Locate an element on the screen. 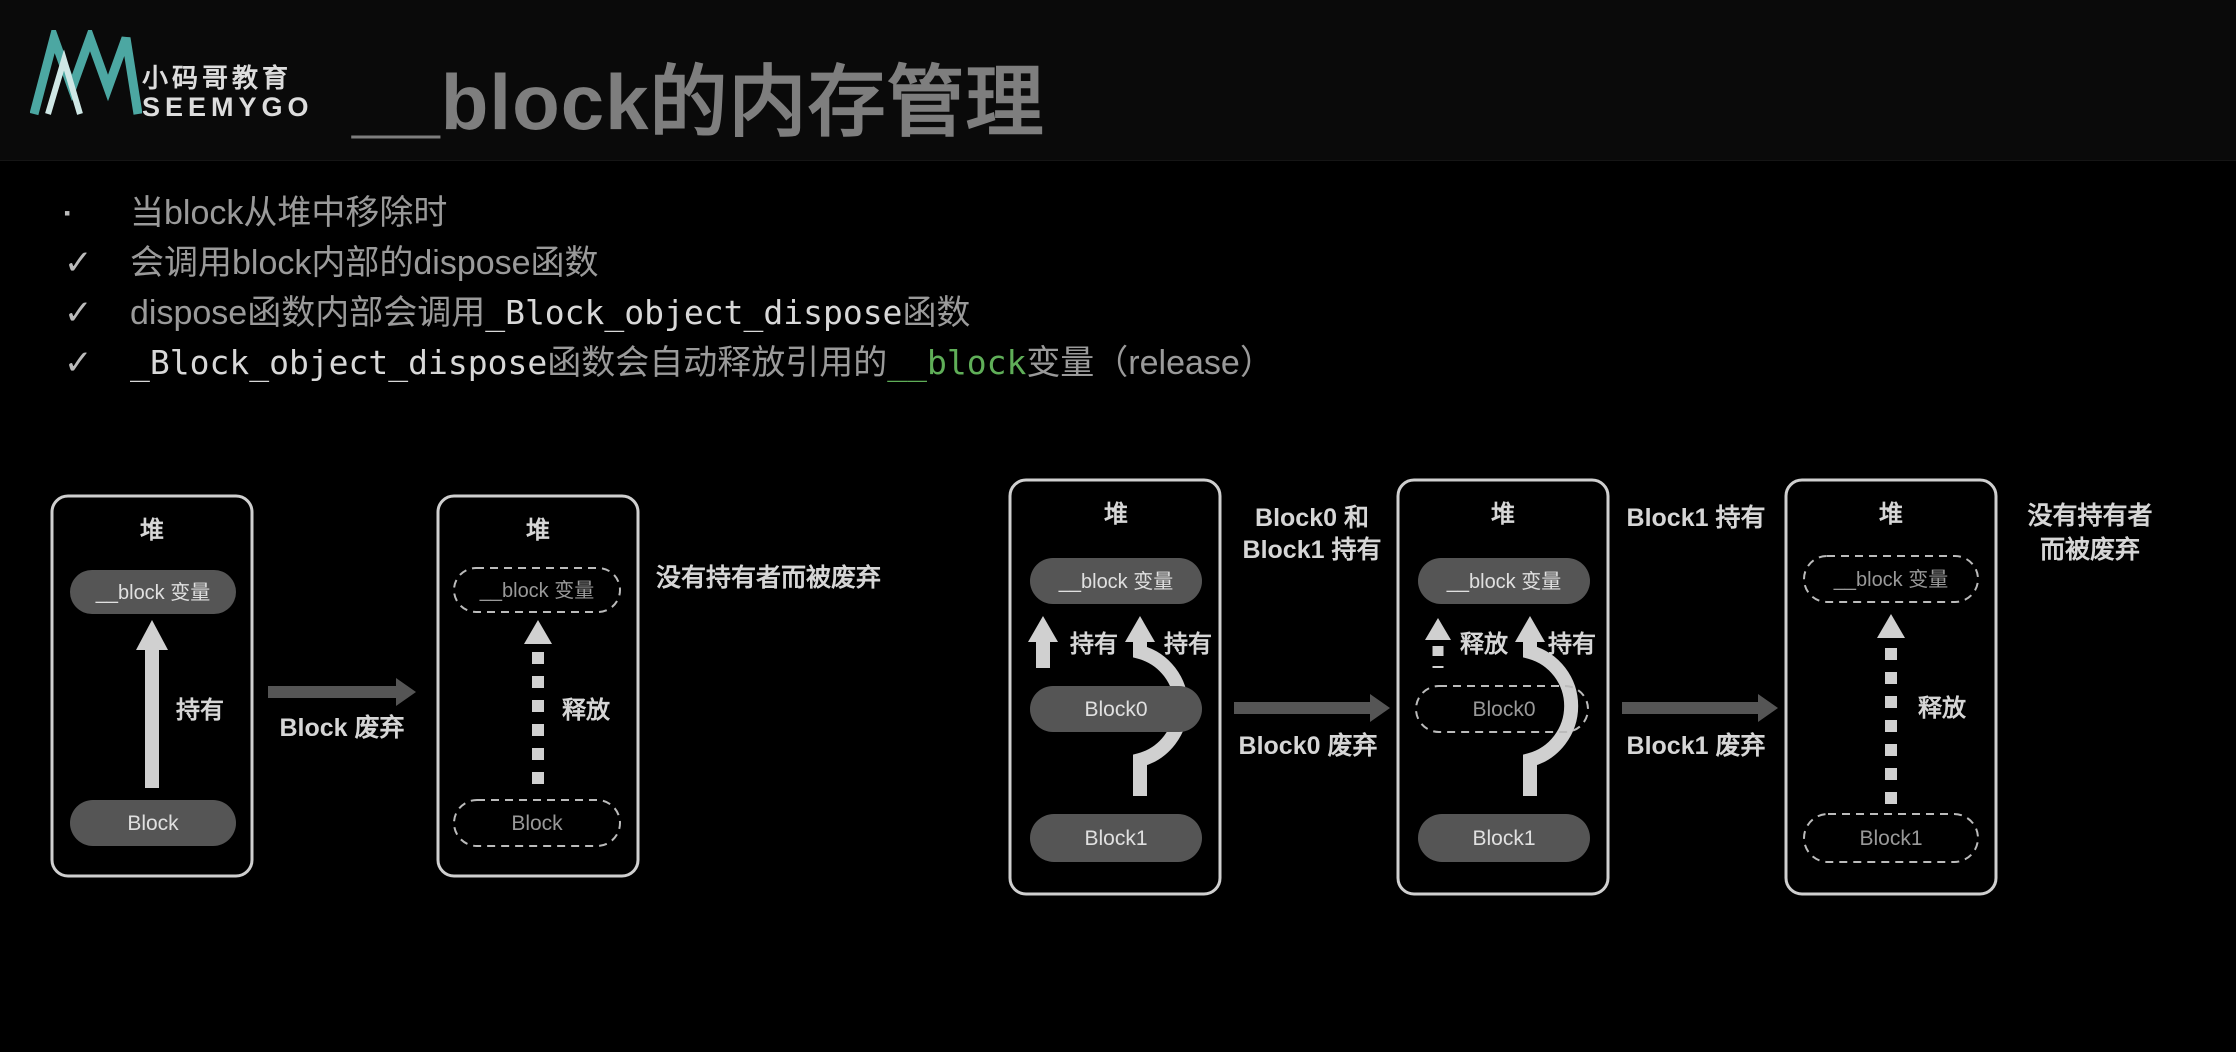 The width and height of the screenshot is (2236, 1052). arrow-label: Block 废弃 is located at coordinates (341, 727).